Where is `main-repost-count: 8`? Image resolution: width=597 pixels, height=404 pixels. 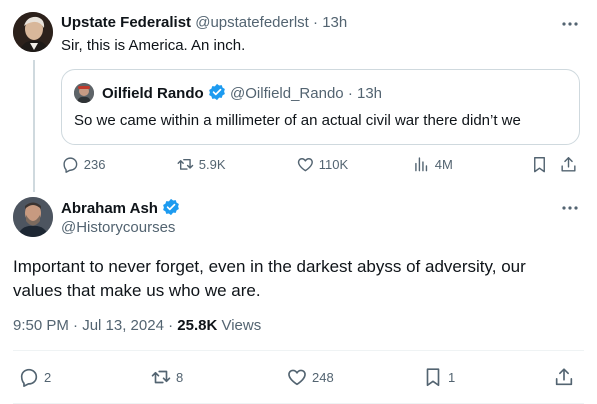 main-repost-count: 8 is located at coordinates (180, 377).